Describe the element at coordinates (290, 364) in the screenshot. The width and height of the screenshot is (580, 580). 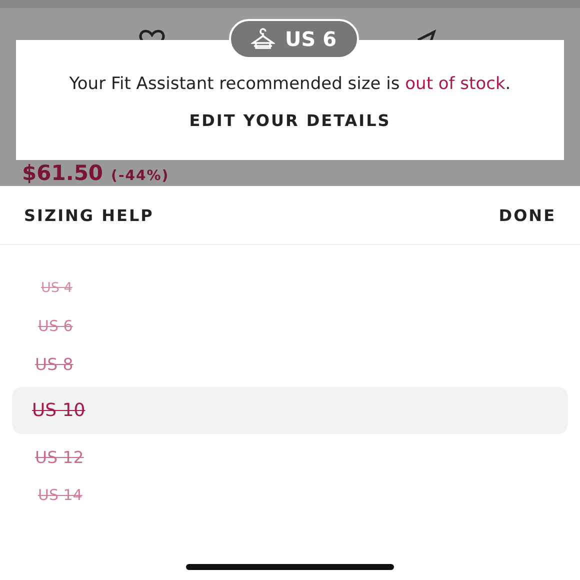
I see `size-option: US 8` at that location.